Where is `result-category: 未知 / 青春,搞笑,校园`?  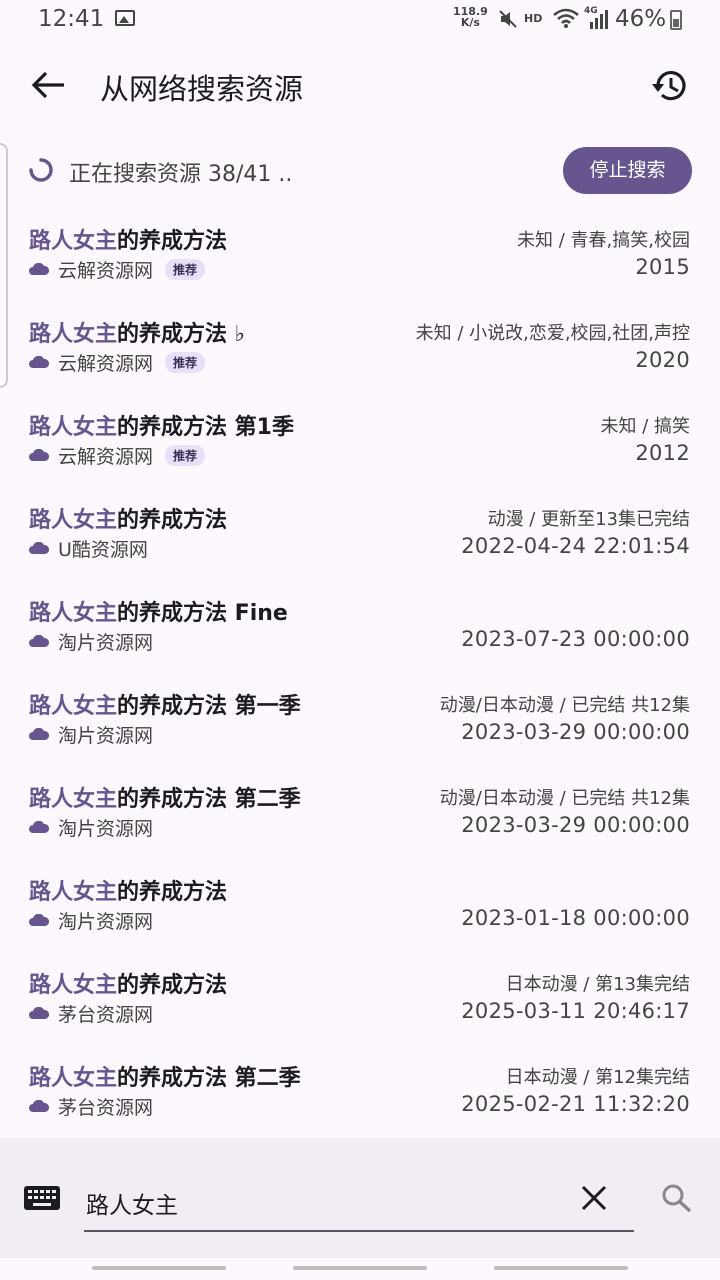
result-category: 未知 / 青春,搞笑,校园 is located at coordinates (603, 240).